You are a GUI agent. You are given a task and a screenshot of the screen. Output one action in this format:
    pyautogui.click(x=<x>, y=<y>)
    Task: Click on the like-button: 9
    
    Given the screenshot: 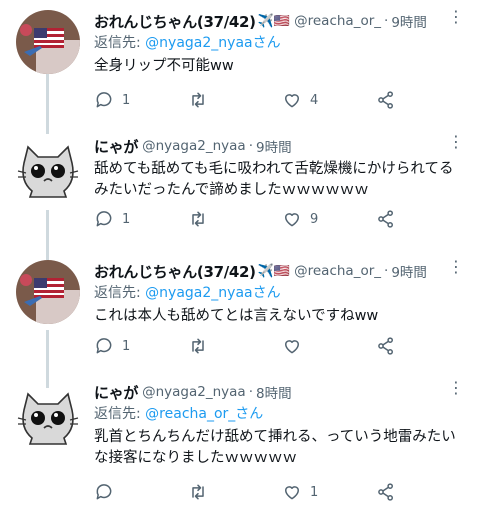 What is the action you would take?
    pyautogui.click(x=329, y=219)
    